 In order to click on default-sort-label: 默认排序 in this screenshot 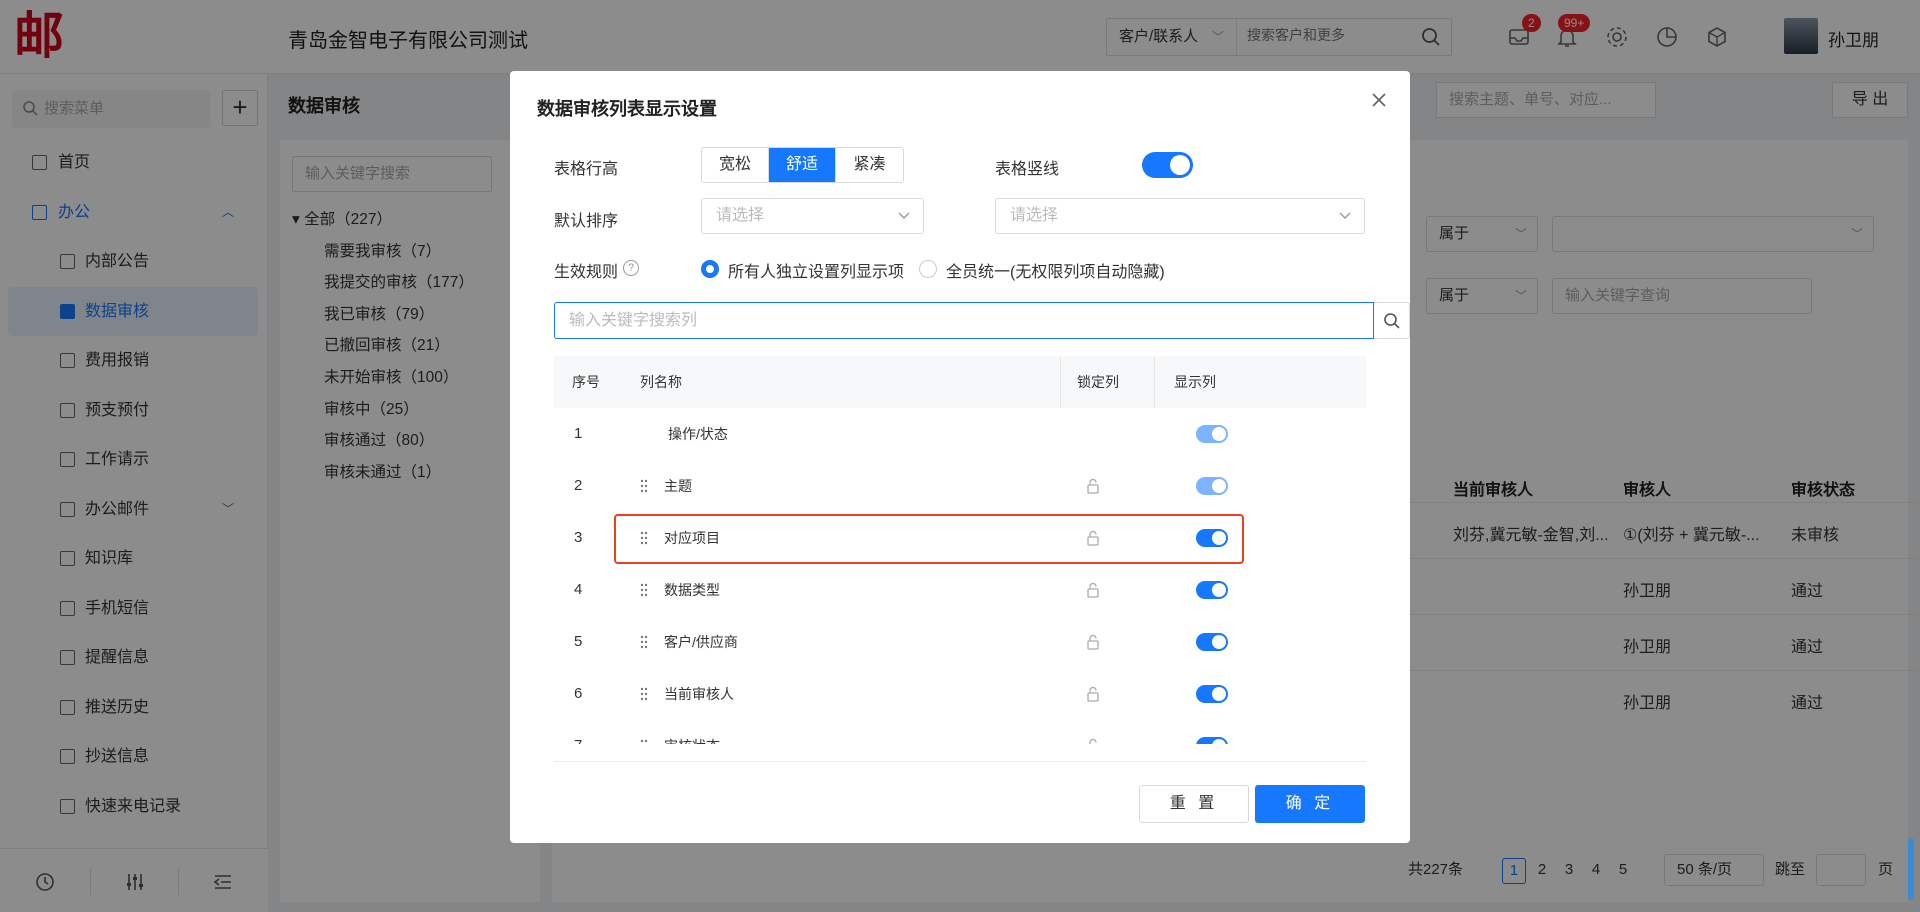, I will do `click(586, 221)`.